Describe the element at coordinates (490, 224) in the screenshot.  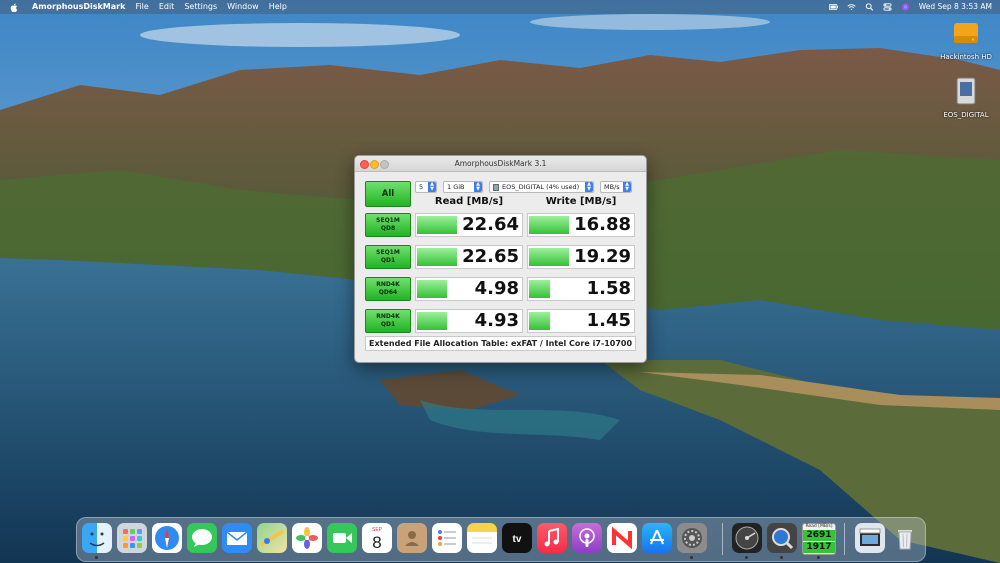
I see `read-value: 22.64` at that location.